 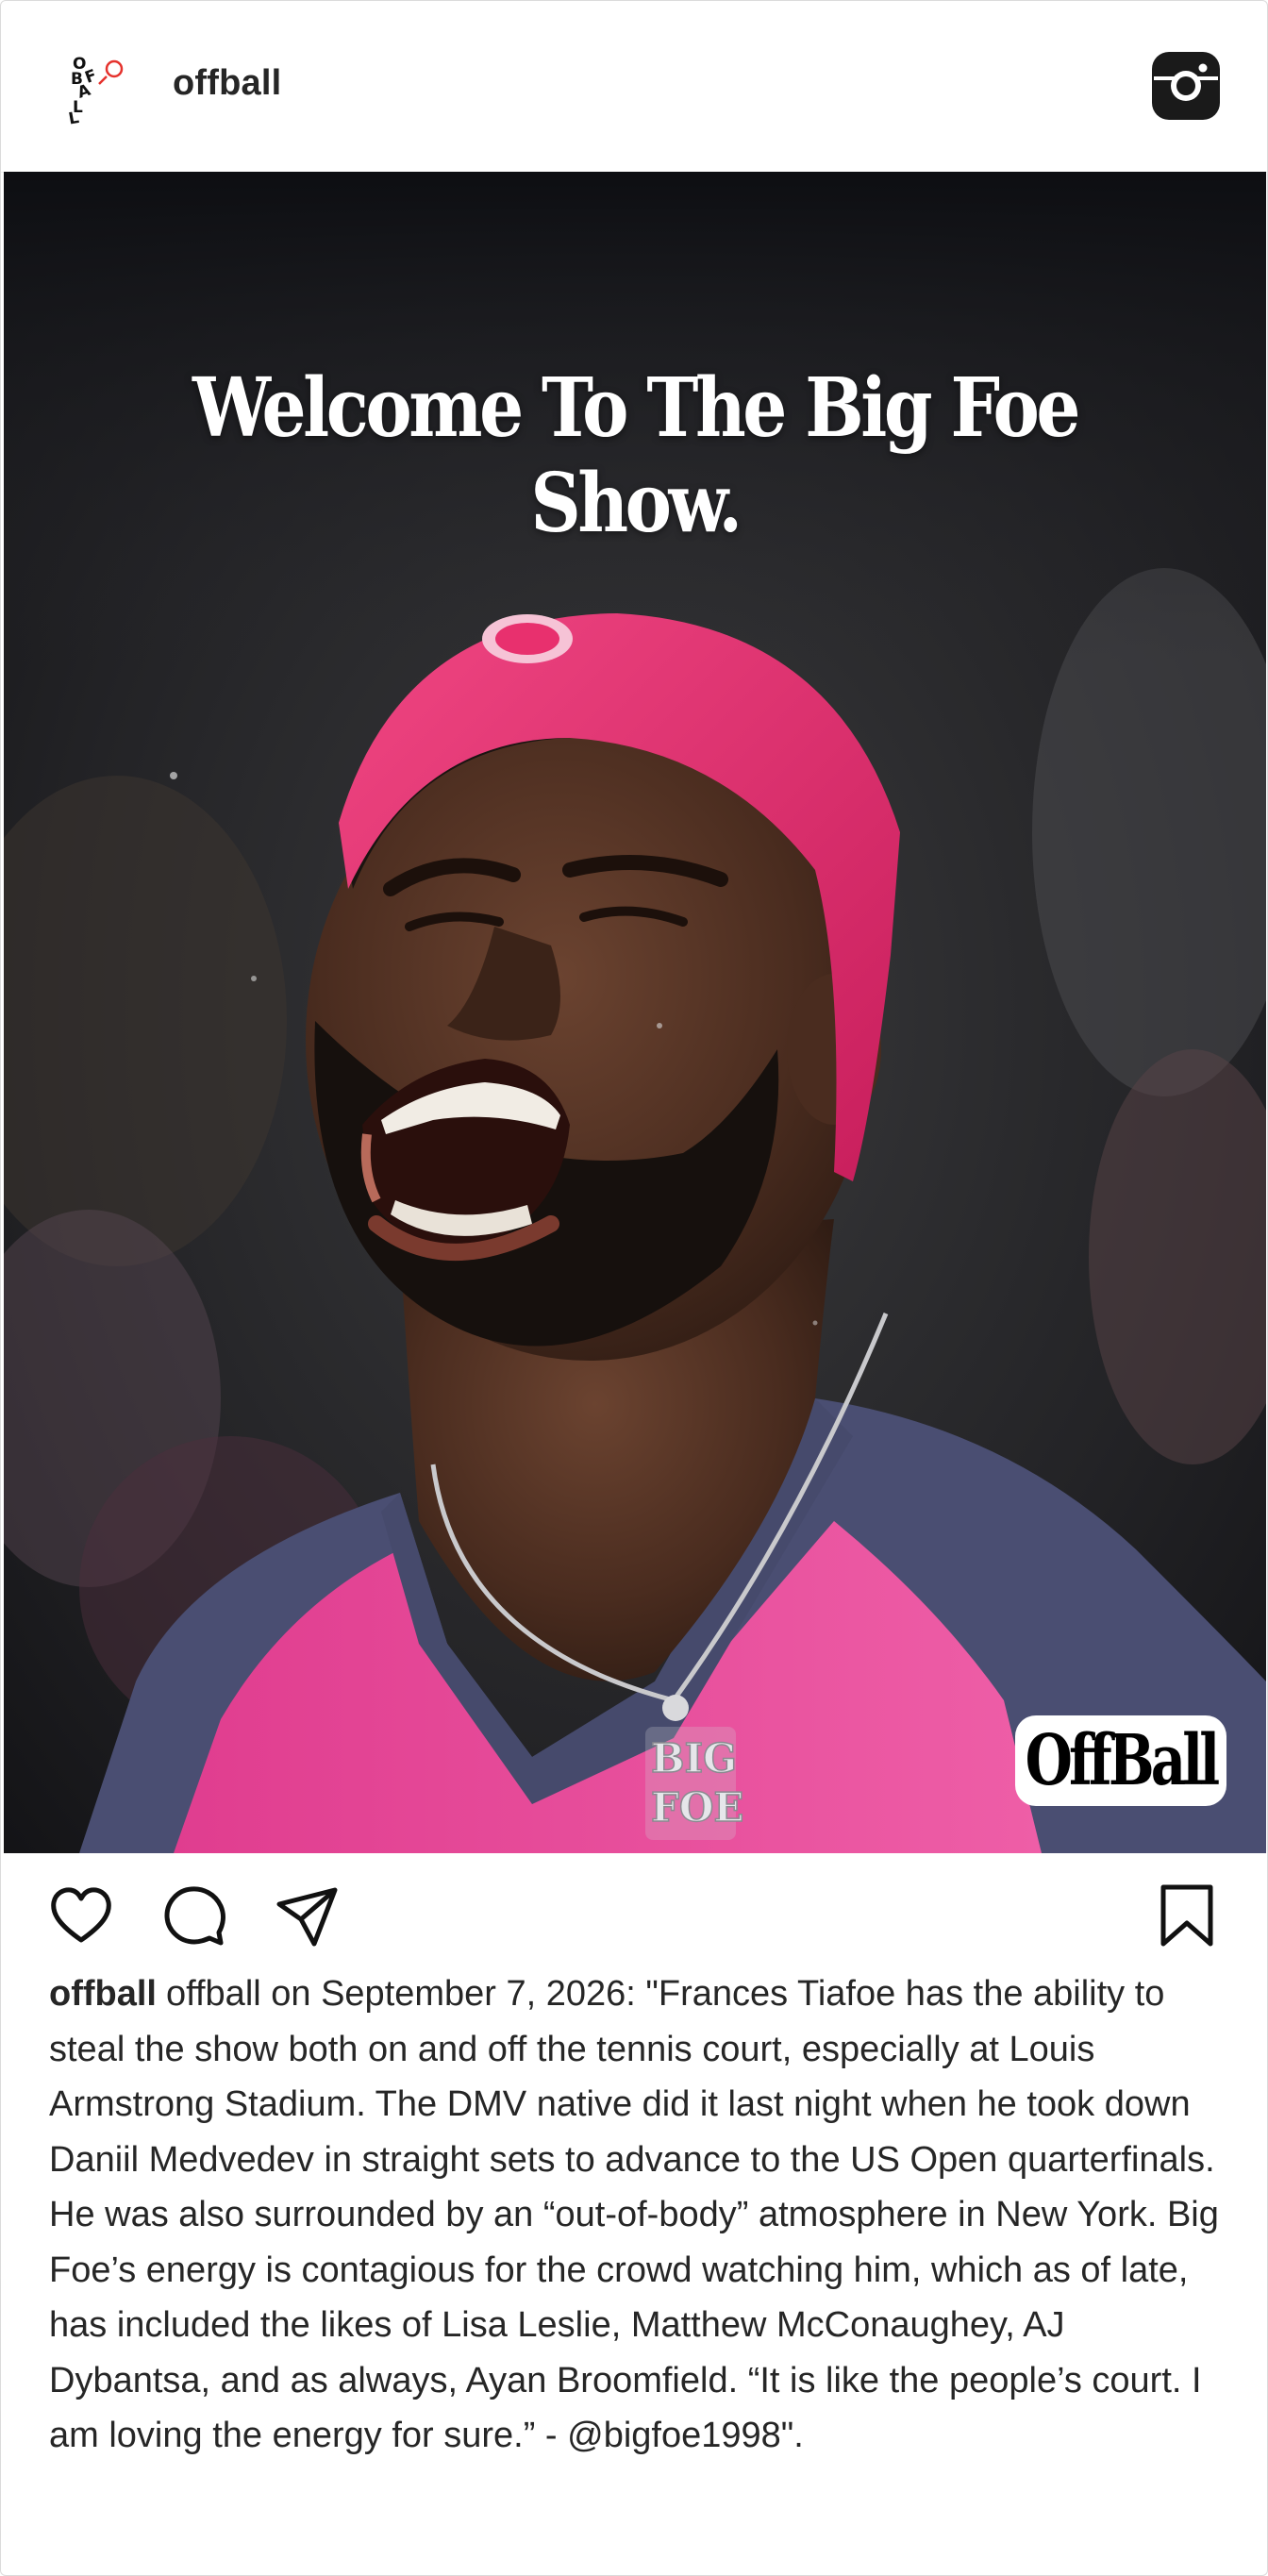 I want to click on watermark-text: OffBall, so click(x=1123, y=1760).